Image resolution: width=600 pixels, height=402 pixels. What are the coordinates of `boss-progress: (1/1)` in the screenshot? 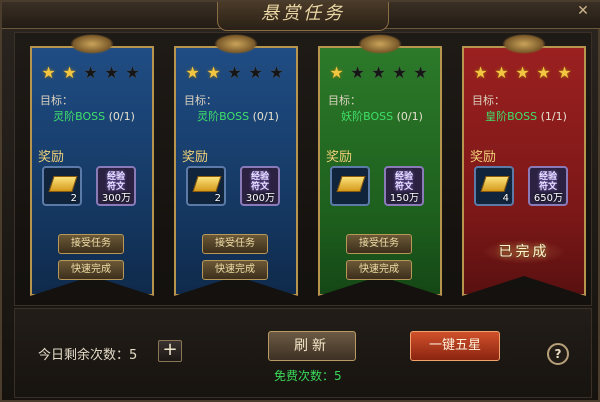 It's located at (553, 116).